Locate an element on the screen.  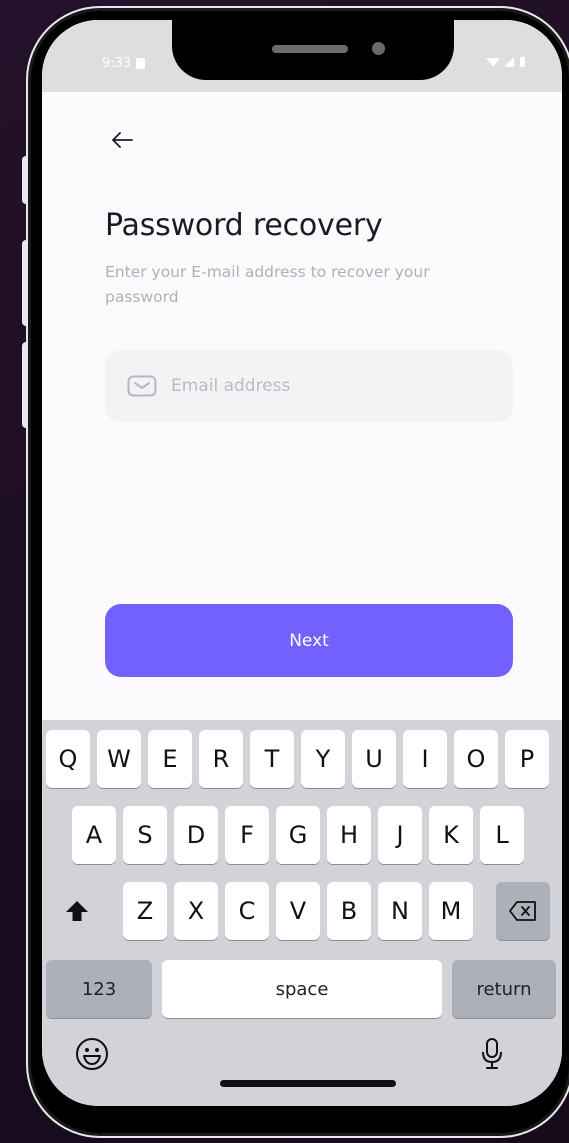
microphone-button is located at coordinates (492, 1054).